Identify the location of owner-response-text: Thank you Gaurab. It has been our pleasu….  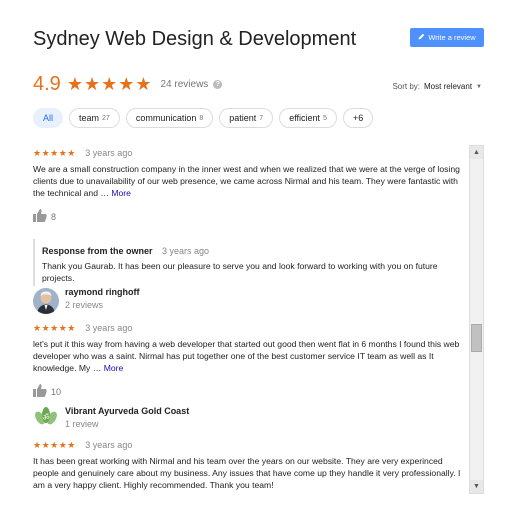
(240, 272).